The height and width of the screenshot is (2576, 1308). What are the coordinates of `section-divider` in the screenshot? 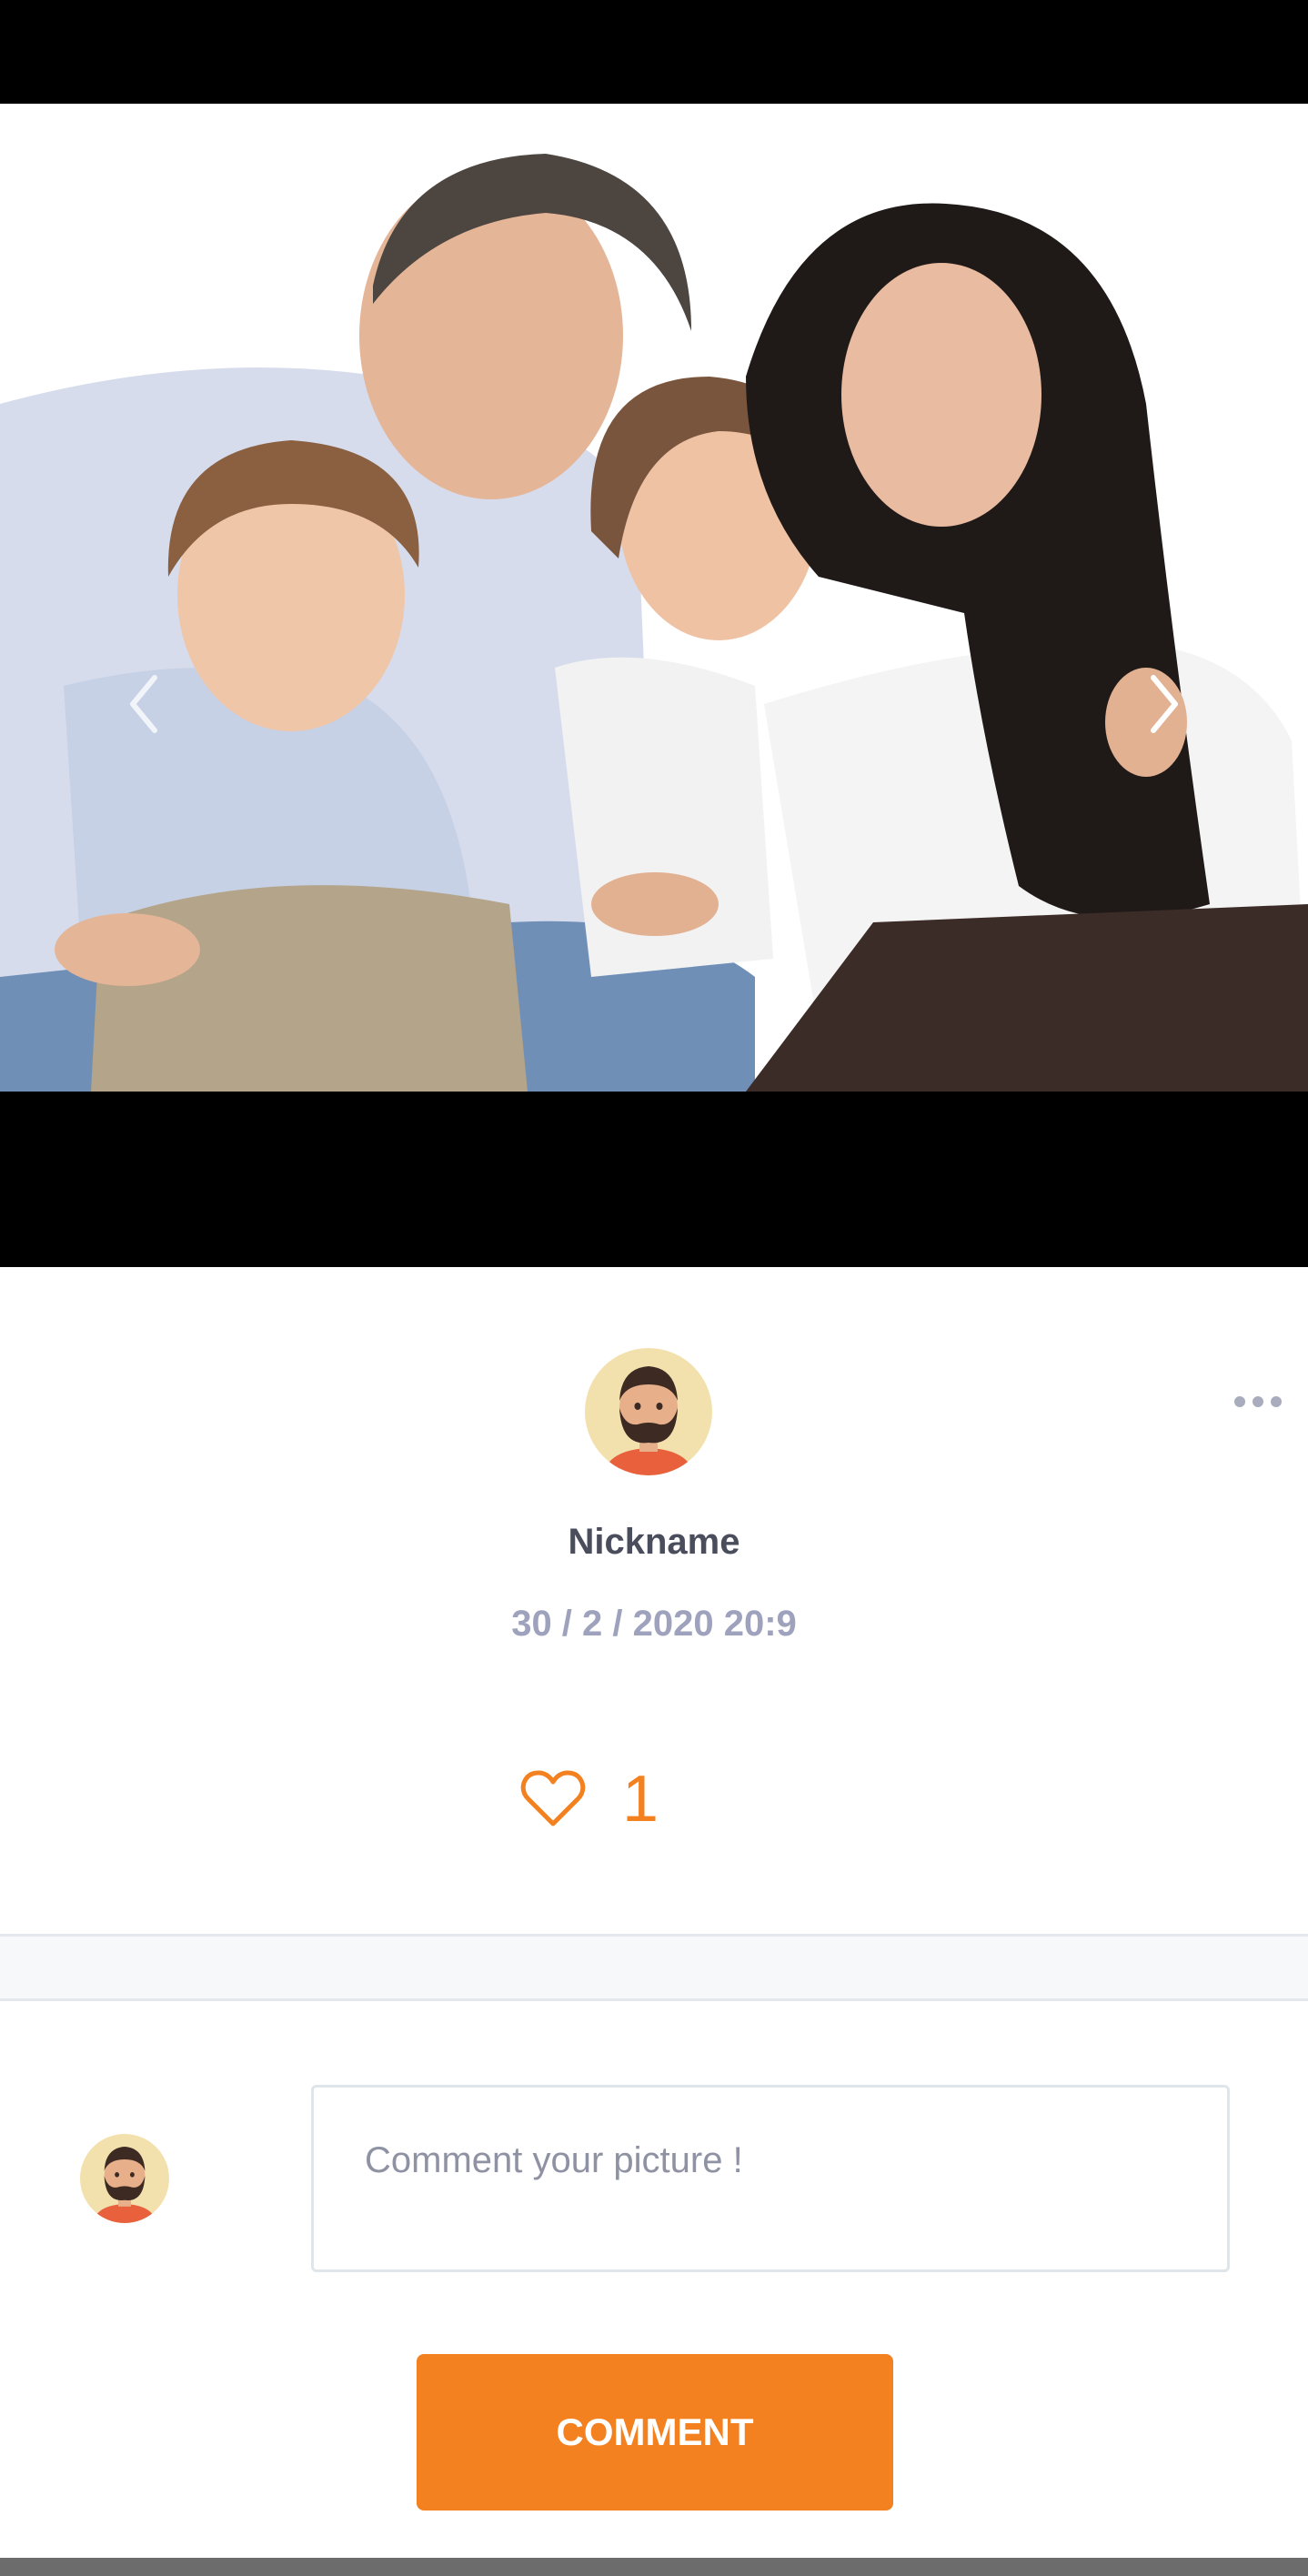 It's located at (654, 1967).